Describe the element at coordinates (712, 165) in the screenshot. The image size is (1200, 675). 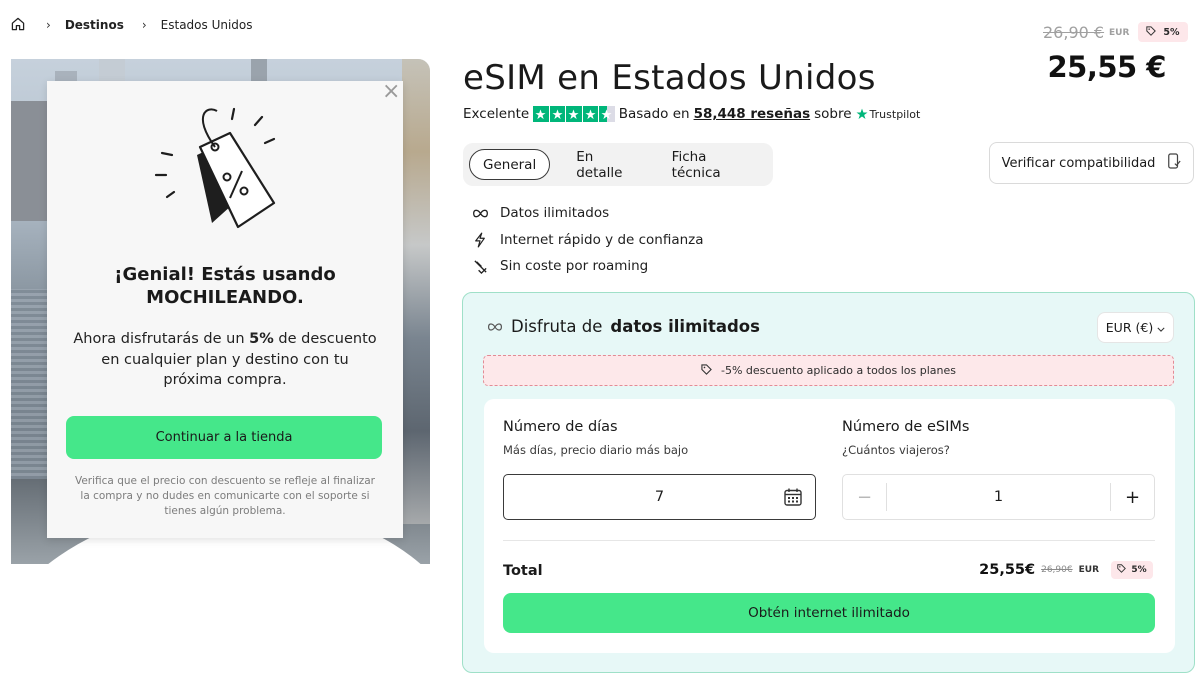
I see `tab-ficha-tecnica: Ficha técnica` at that location.